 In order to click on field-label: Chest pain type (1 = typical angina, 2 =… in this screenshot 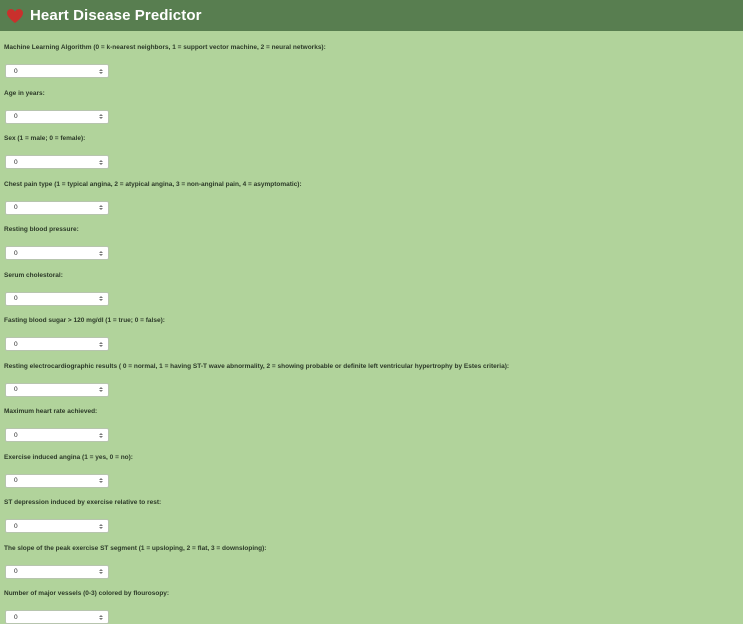, I will do `click(153, 184)`.